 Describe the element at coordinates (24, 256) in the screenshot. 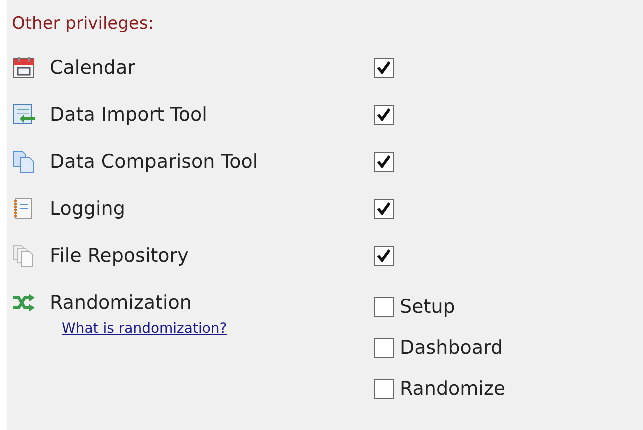

I see `files-icon` at that location.